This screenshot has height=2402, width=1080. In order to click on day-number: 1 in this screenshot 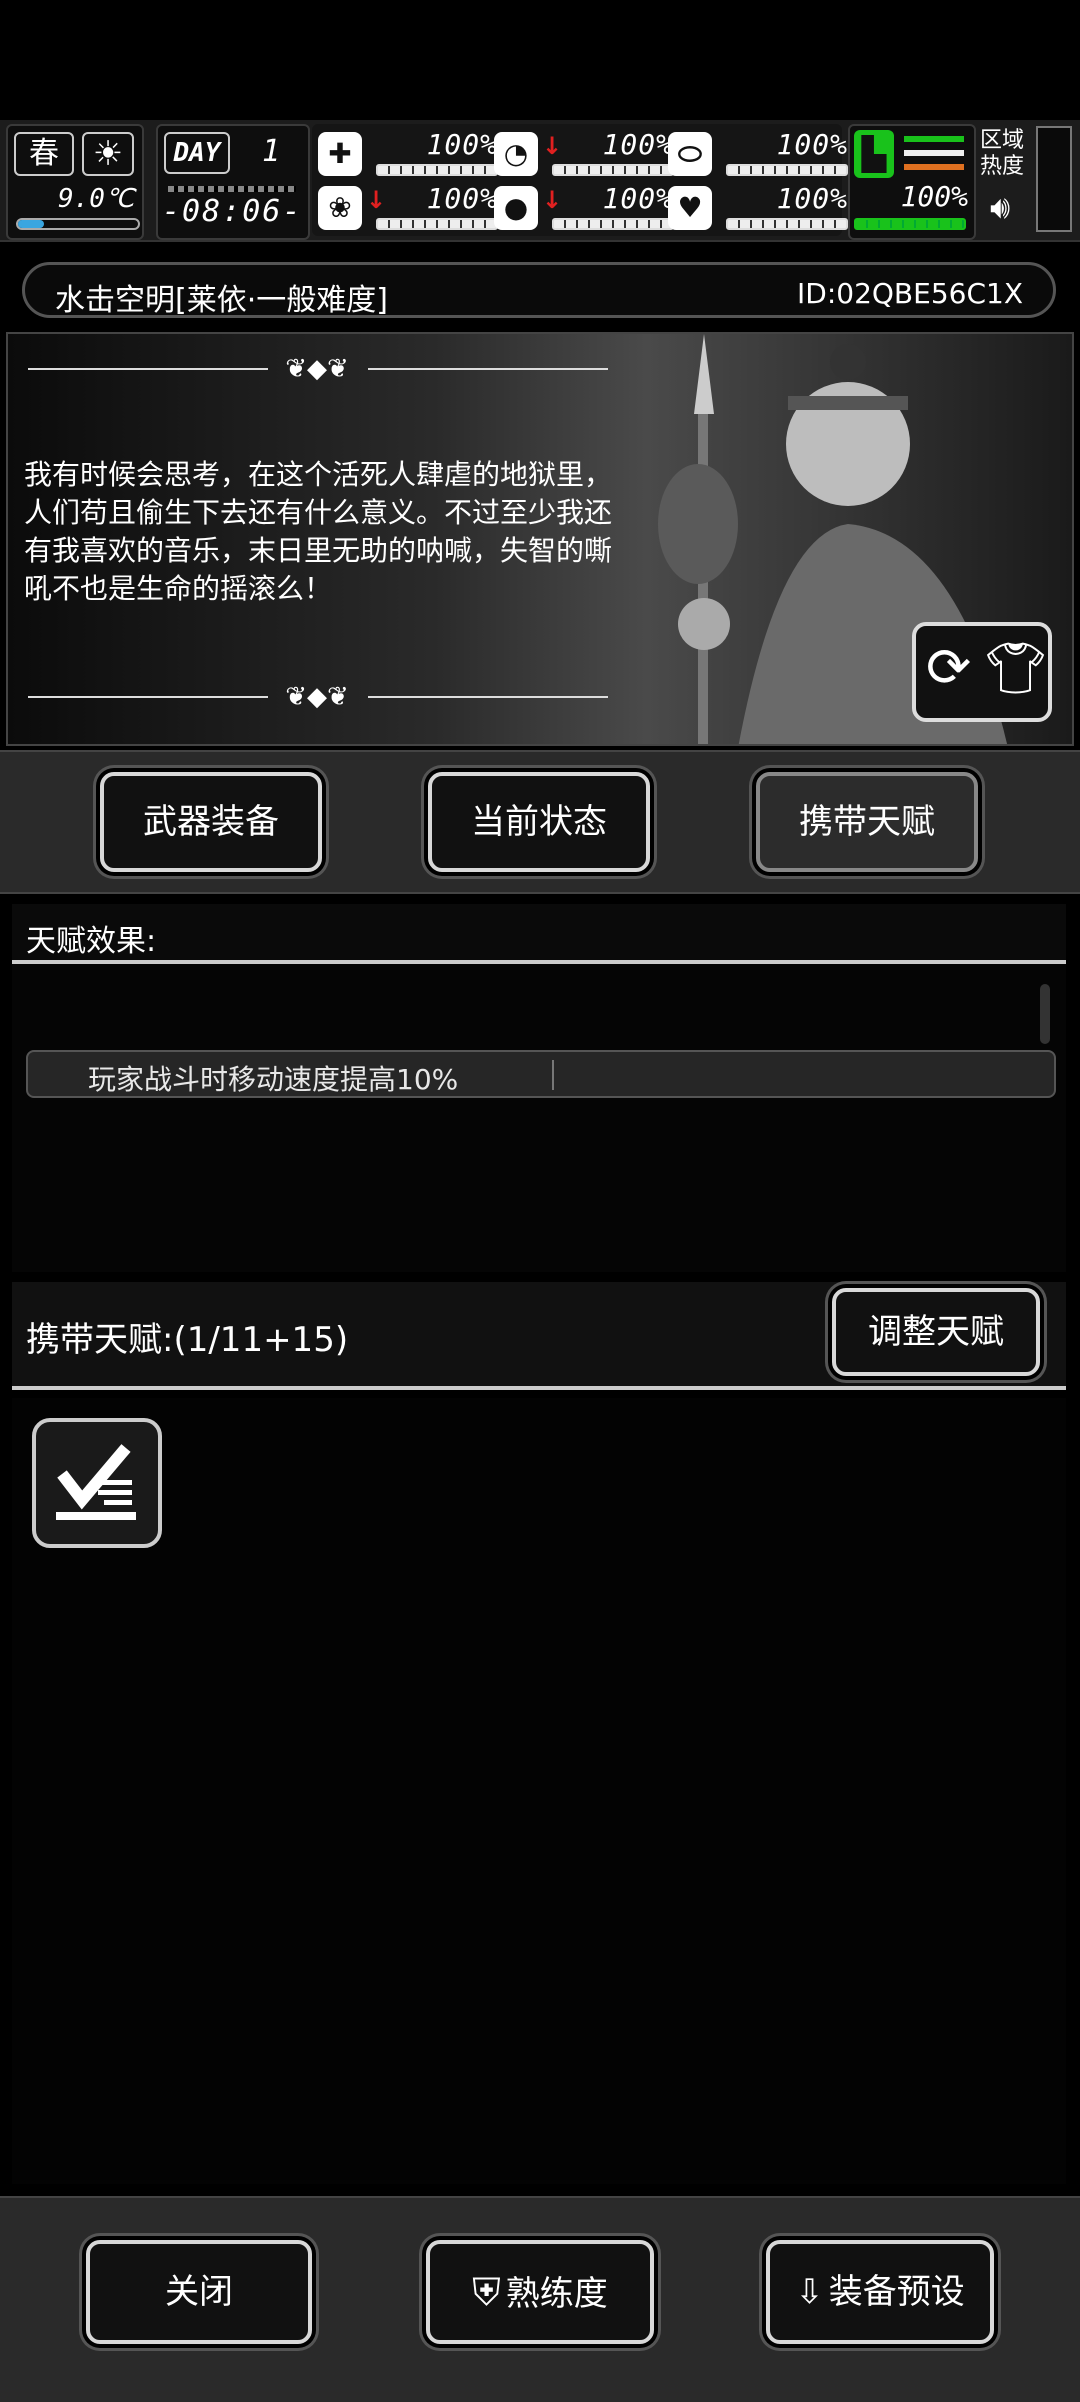, I will do `click(271, 151)`.